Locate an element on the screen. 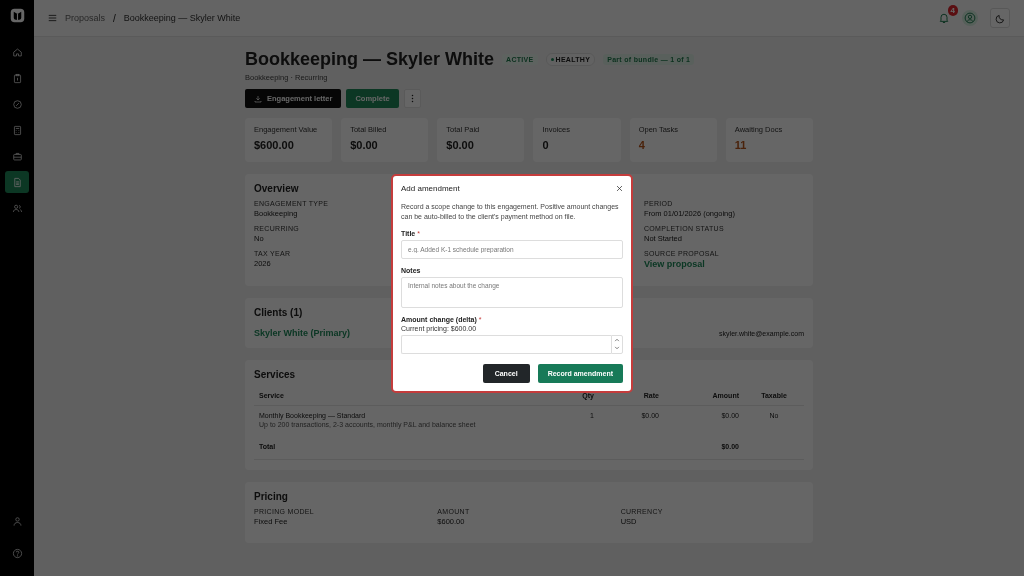 This screenshot has height=576, width=1024. section-title: Clients (1) is located at coordinates (278, 312).